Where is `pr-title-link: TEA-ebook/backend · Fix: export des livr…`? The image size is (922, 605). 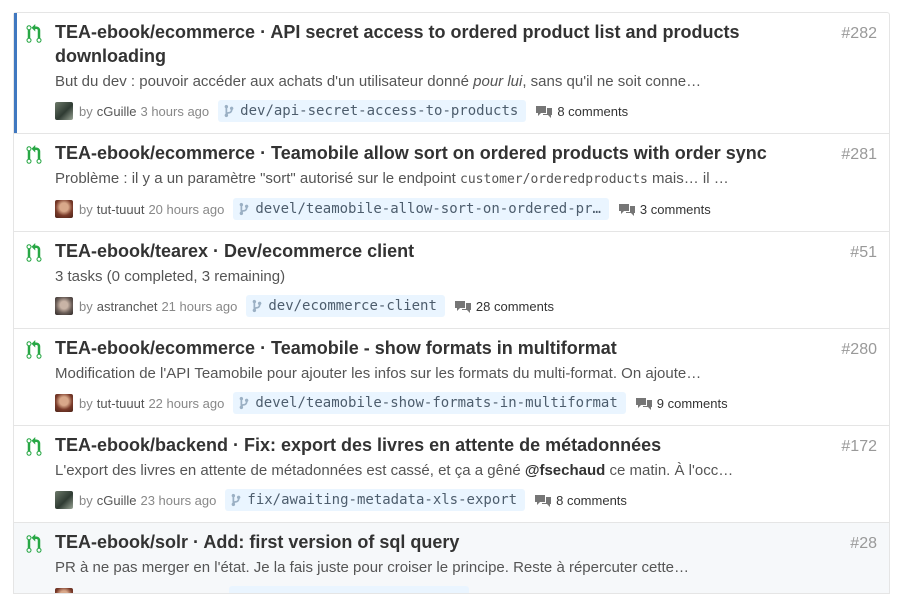 pr-title-link: TEA-ebook/backend · Fix: export des livr… is located at coordinates (432, 445).